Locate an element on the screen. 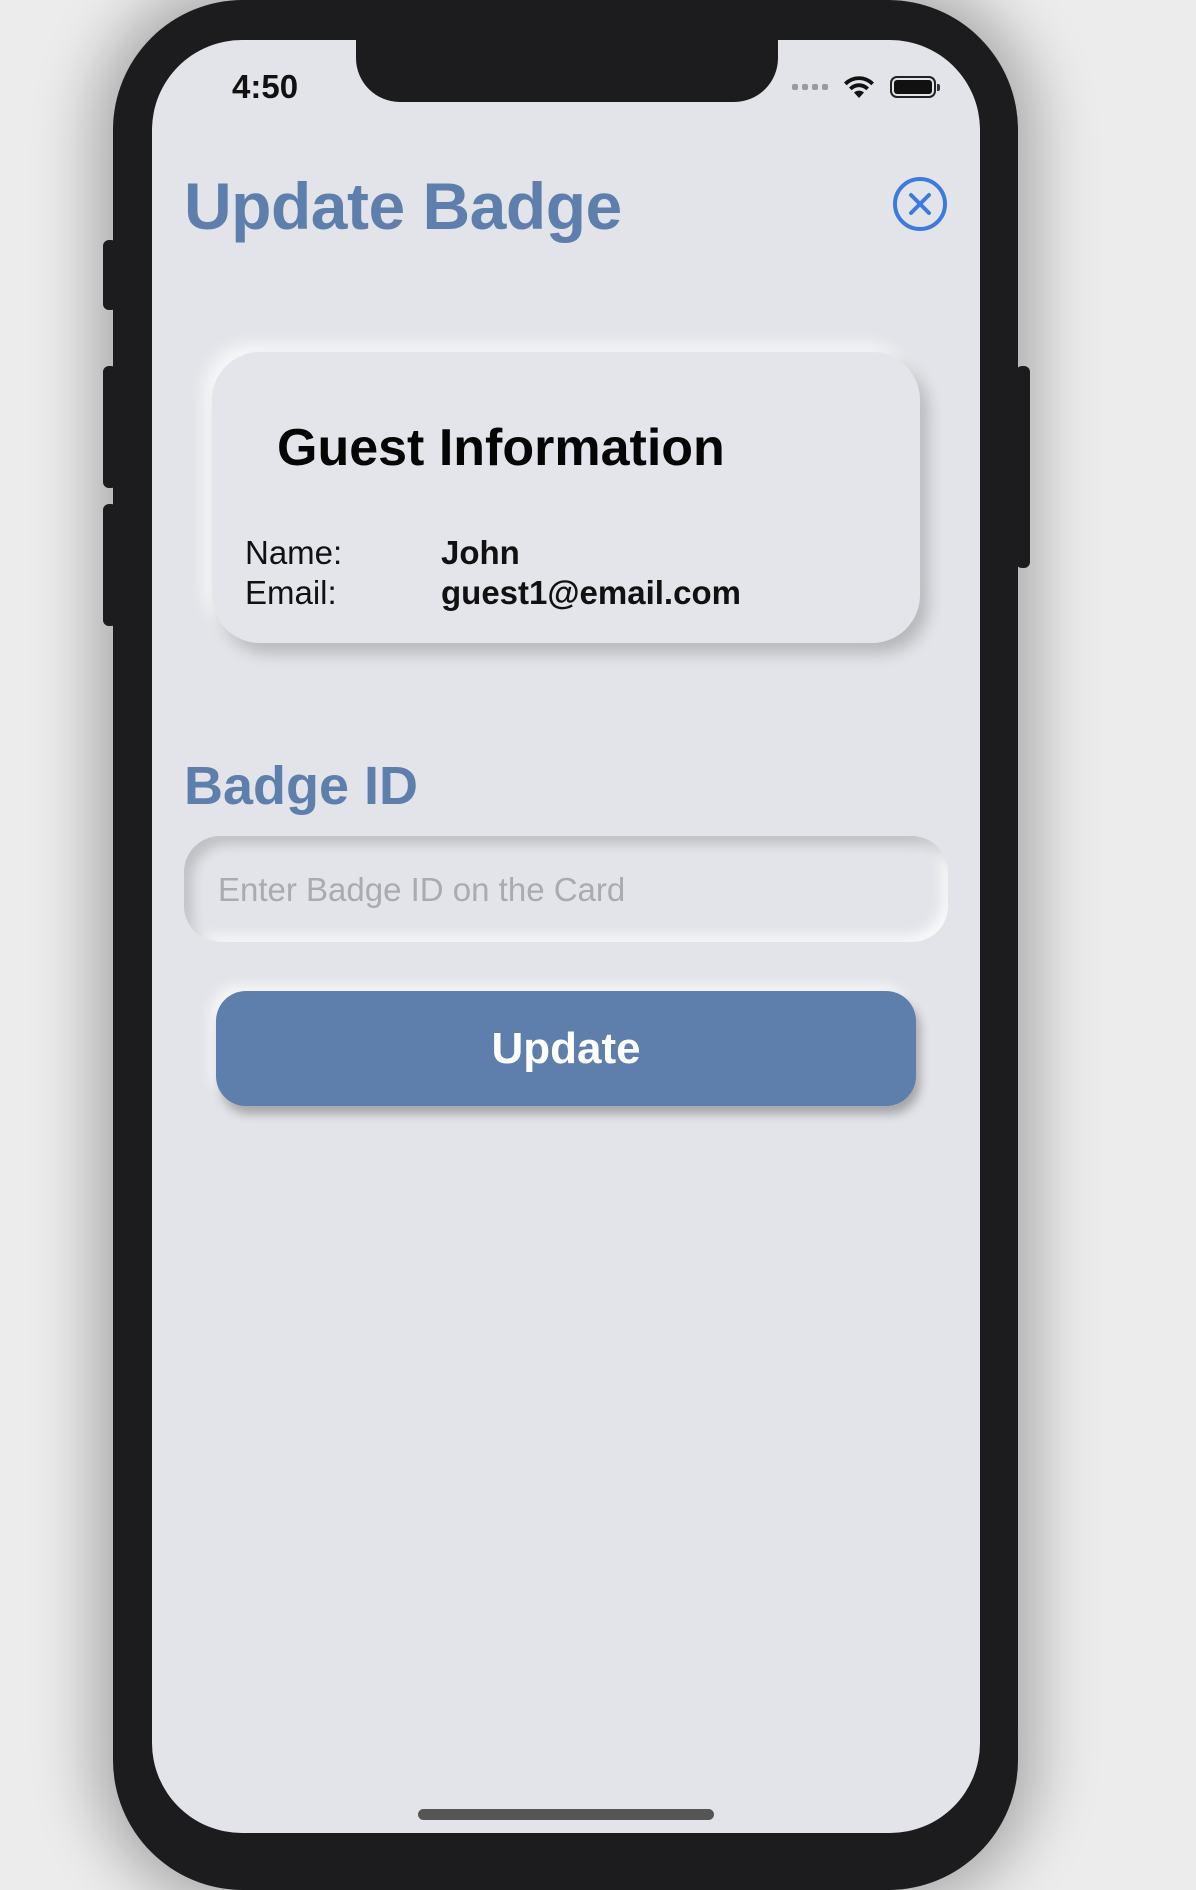 The height and width of the screenshot is (1890, 1196). guest-name-label: Name: is located at coordinates (294, 552).